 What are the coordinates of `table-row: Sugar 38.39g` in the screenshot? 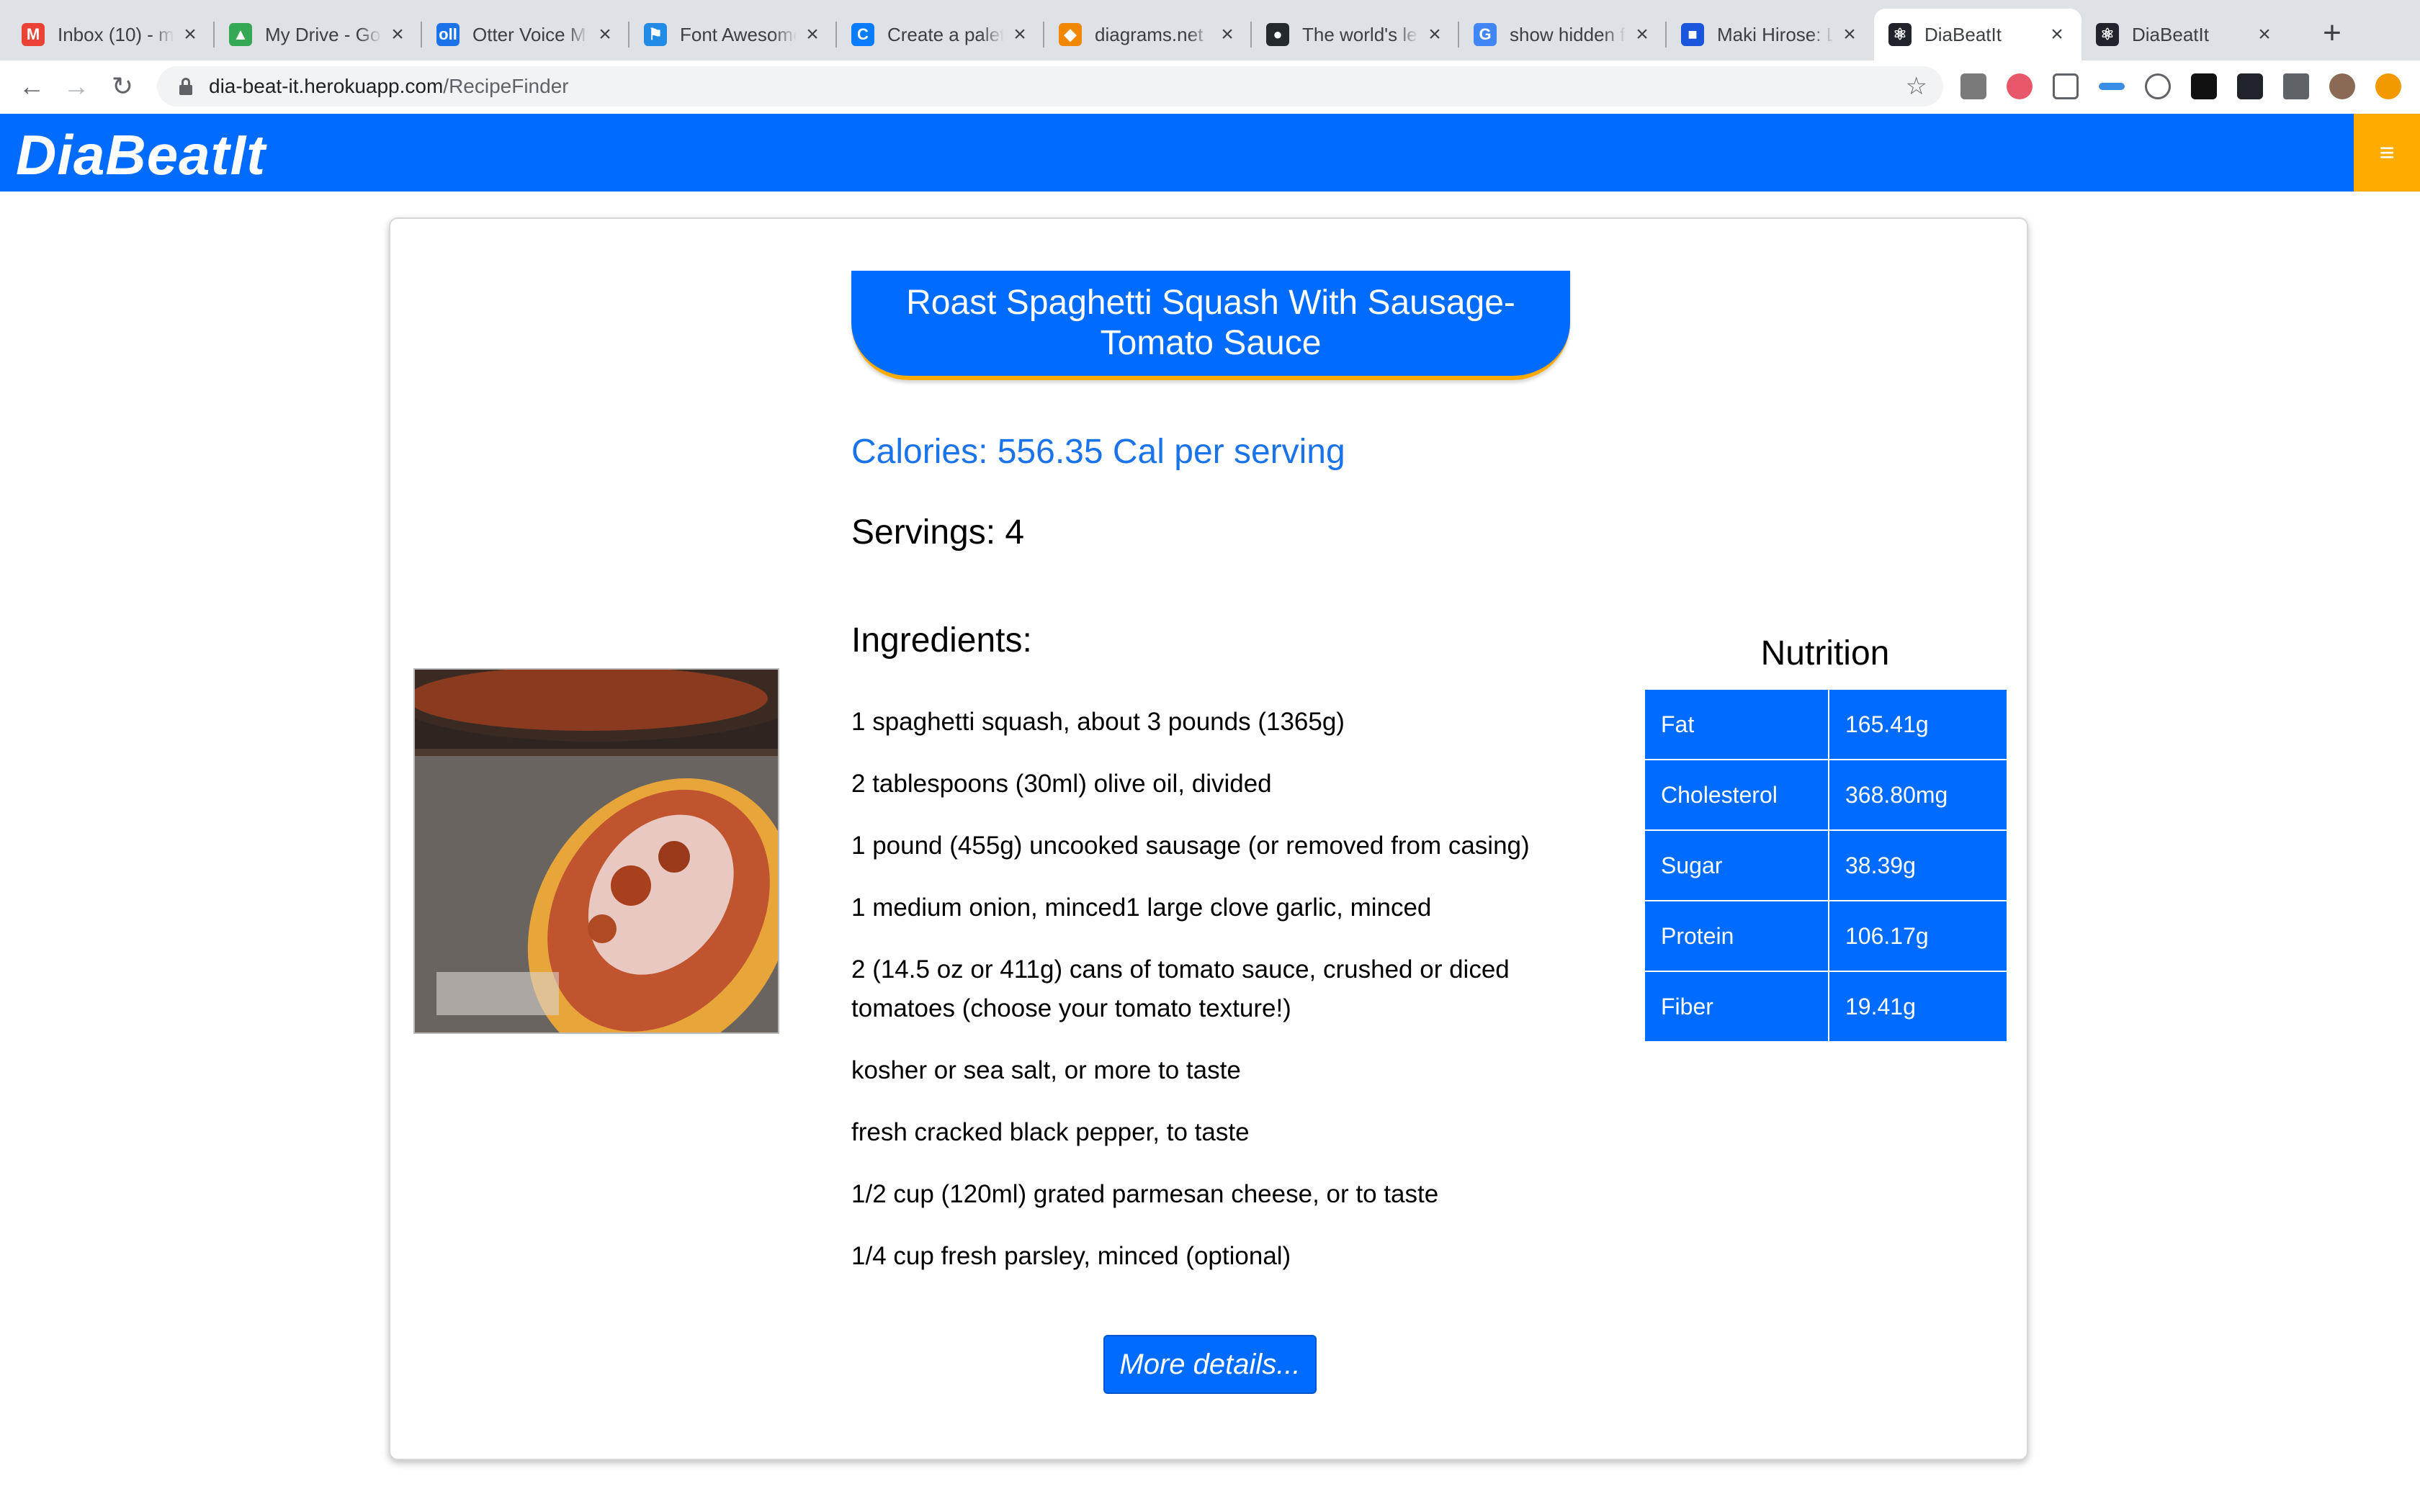 It's located at (1826, 865).